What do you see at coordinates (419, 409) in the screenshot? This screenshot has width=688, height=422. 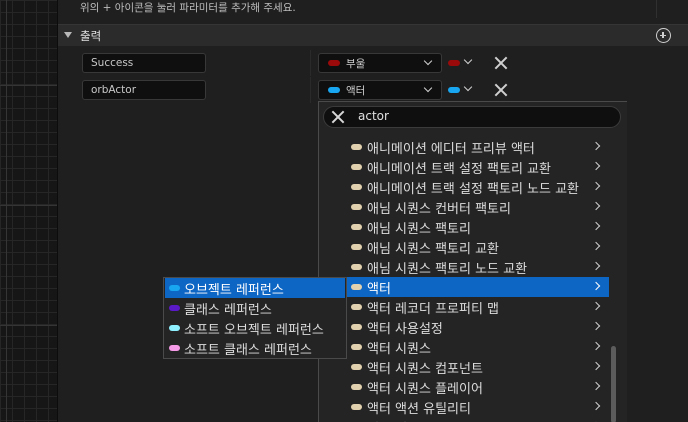 I see `type-list-item-label: 액터 액션 유틸리티` at bounding box center [419, 409].